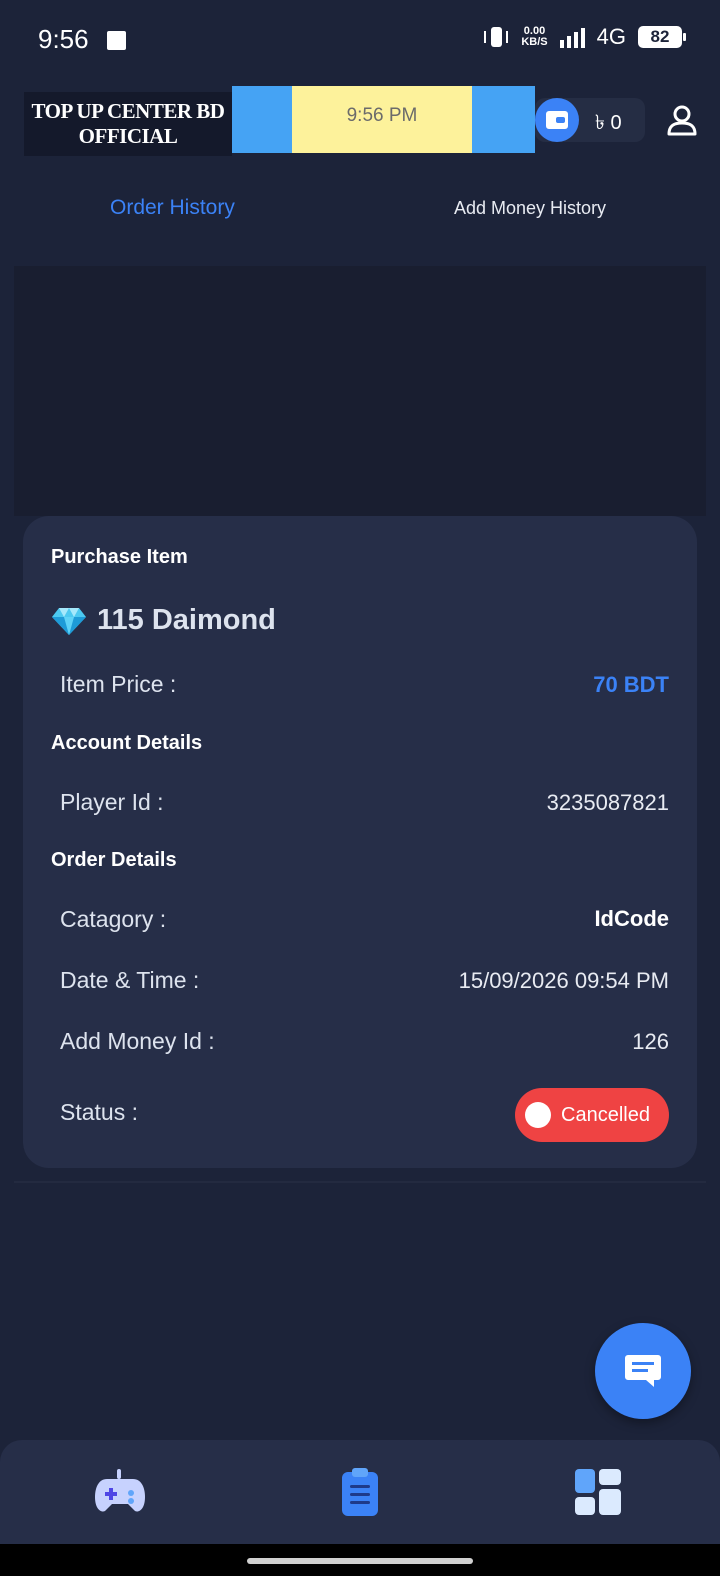 This screenshot has height=1576, width=720. I want to click on balance-amount: ৳ 0, so click(608, 123).